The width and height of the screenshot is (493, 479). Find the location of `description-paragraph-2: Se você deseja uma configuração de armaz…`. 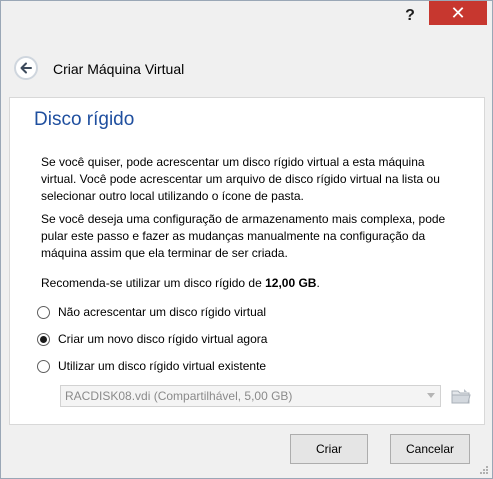

description-paragraph-2: Se você deseja uma configuração de armaz… is located at coordinates (243, 236).